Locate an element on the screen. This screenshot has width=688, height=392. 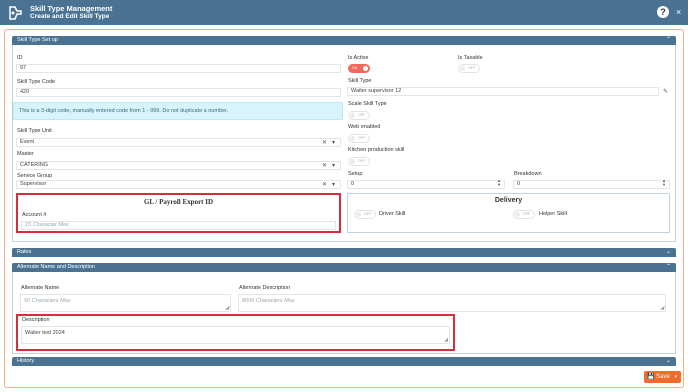
skill-type-unit-label: Skill Type Unit is located at coordinates (34, 131).